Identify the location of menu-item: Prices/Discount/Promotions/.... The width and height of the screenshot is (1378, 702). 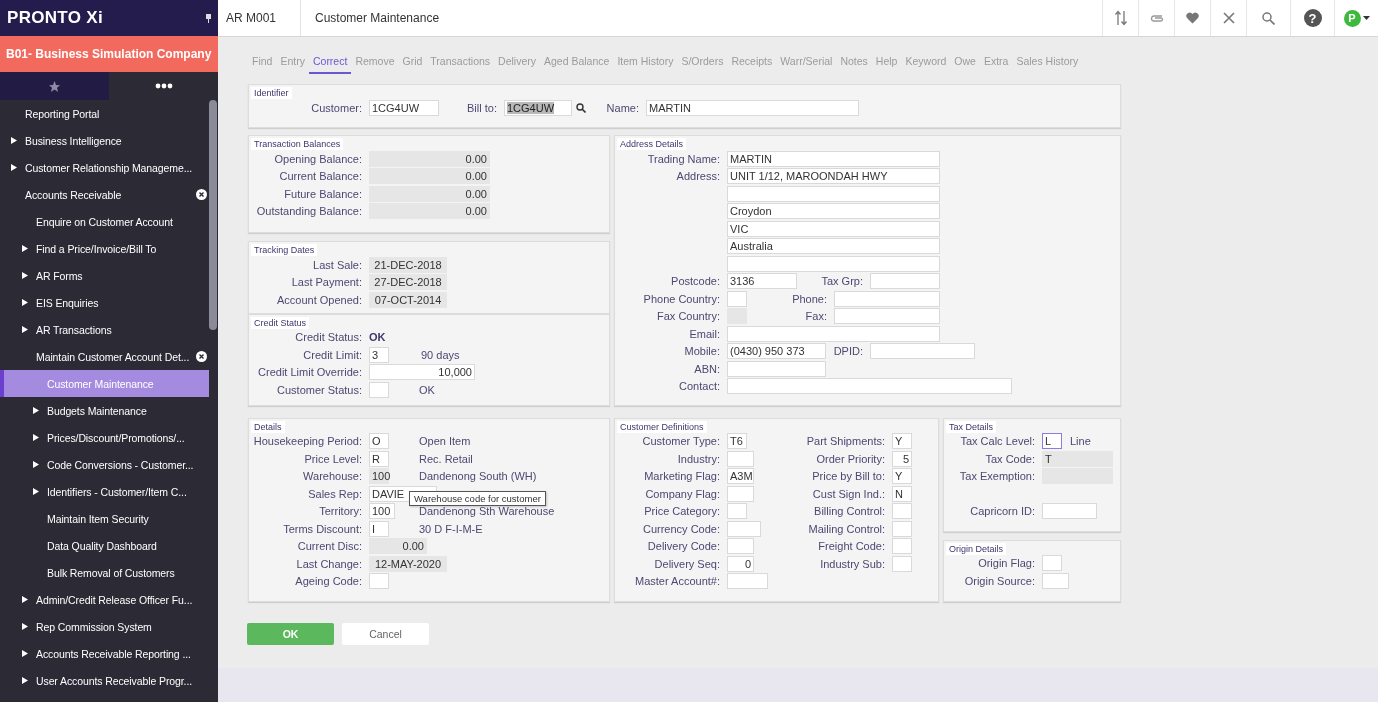
(104, 437).